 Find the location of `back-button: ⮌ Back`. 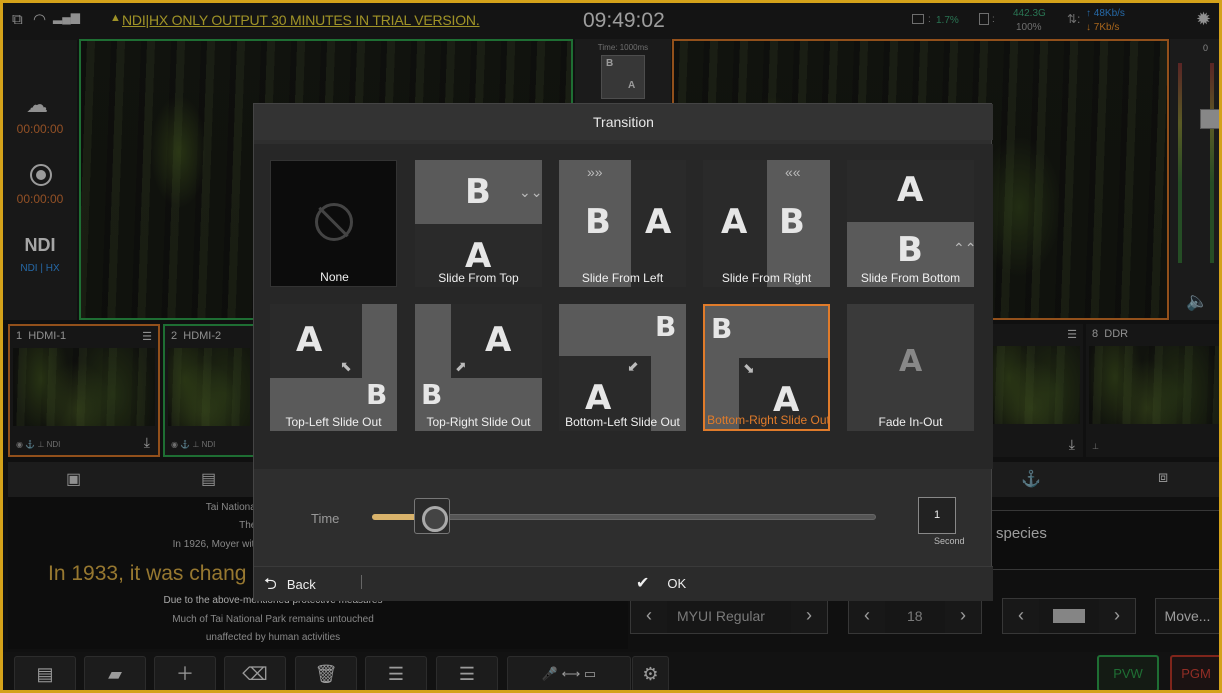

back-button: ⮌ Back is located at coordinates (290, 586).